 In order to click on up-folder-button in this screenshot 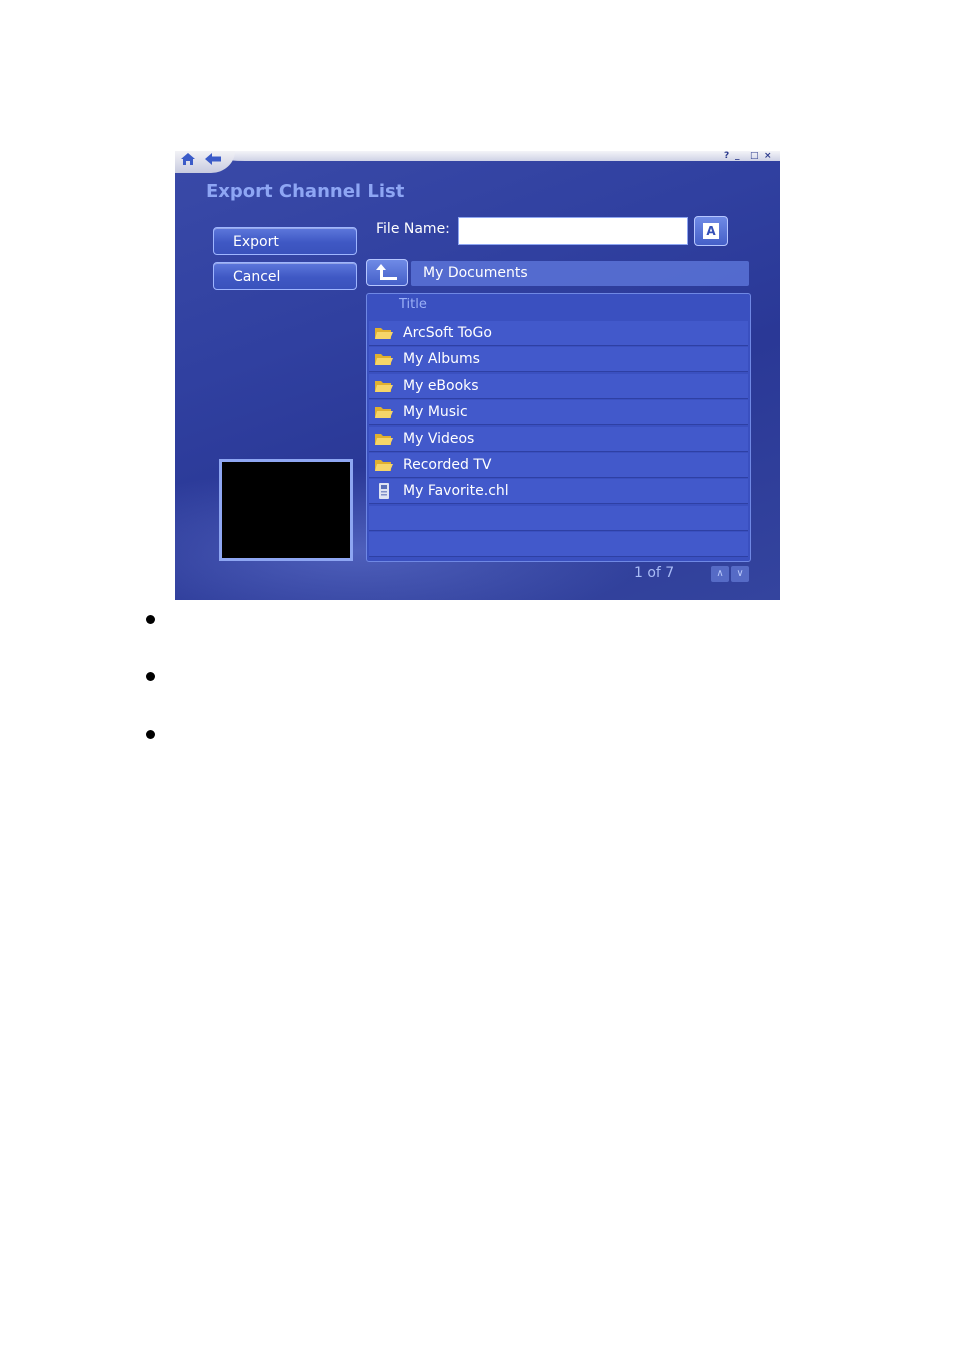, I will do `click(387, 272)`.